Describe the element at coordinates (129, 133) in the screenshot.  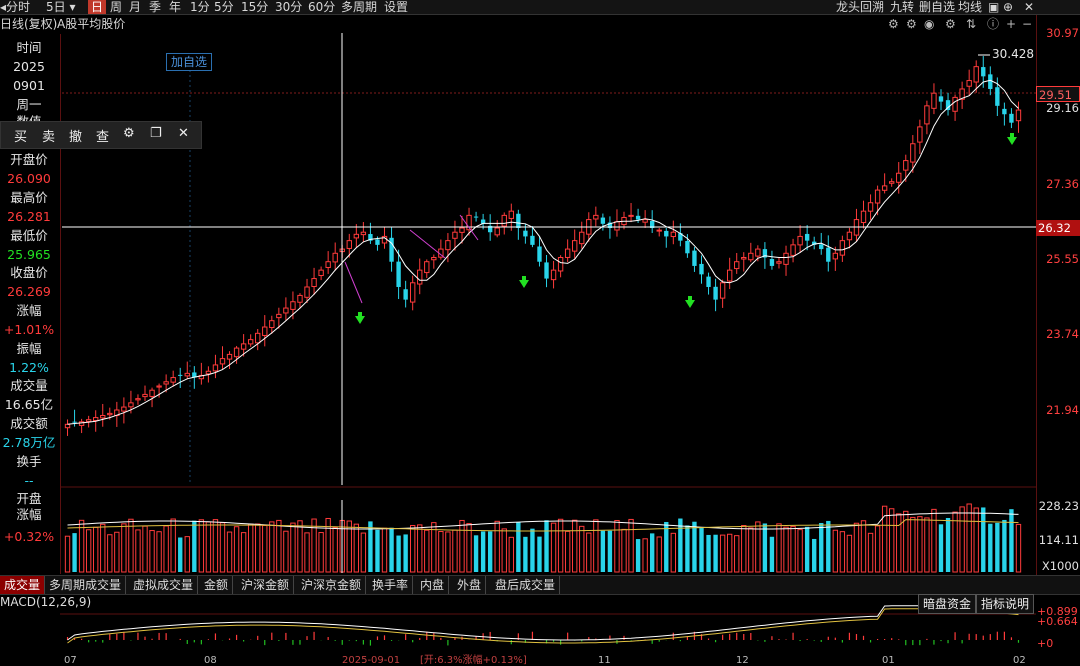
I see `gear-icon: ⚙` at that location.